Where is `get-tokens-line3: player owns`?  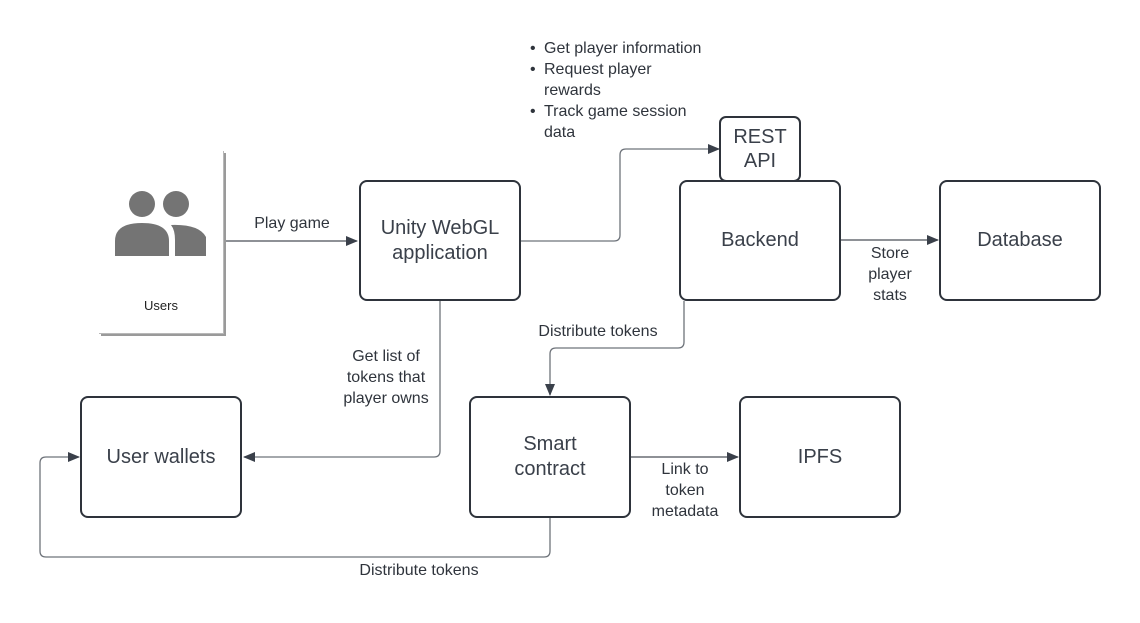
get-tokens-line3: player owns is located at coordinates (386, 398).